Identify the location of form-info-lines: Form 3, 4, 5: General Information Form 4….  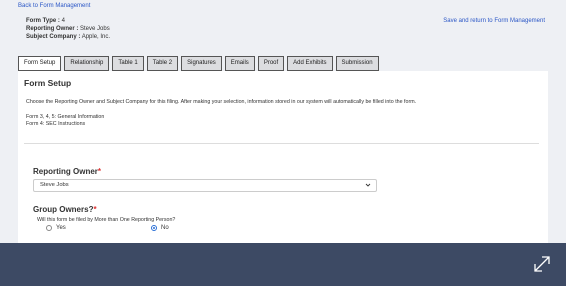
(65, 121).